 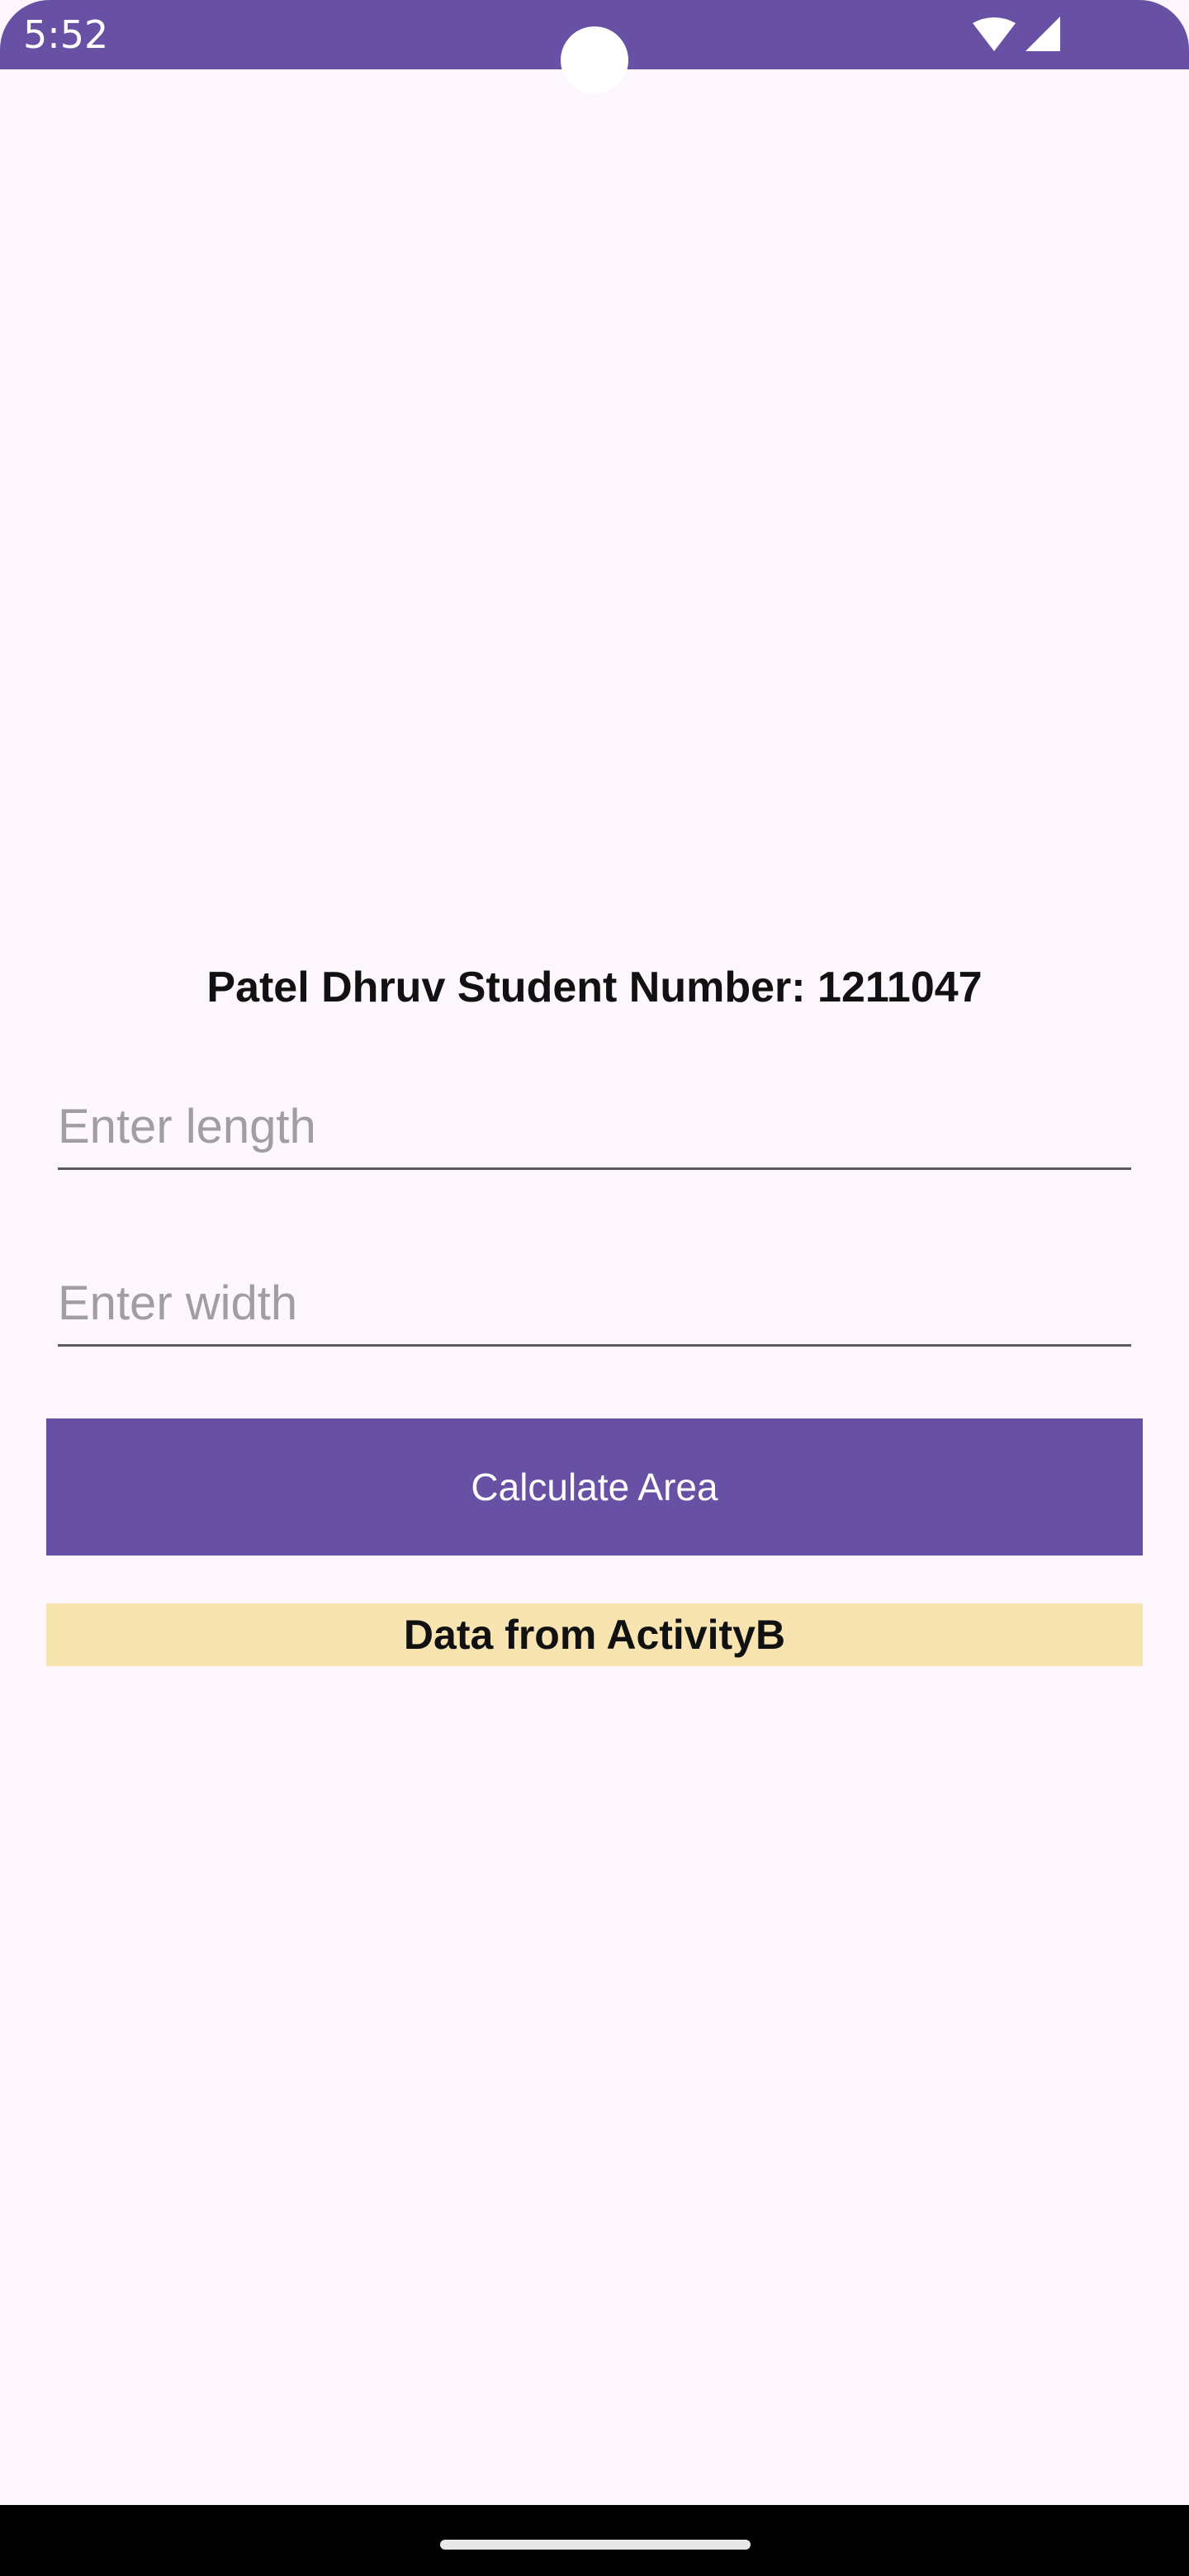 What do you see at coordinates (594, 1487) in the screenshot?
I see `calculate-area-button: Calculate Area` at bounding box center [594, 1487].